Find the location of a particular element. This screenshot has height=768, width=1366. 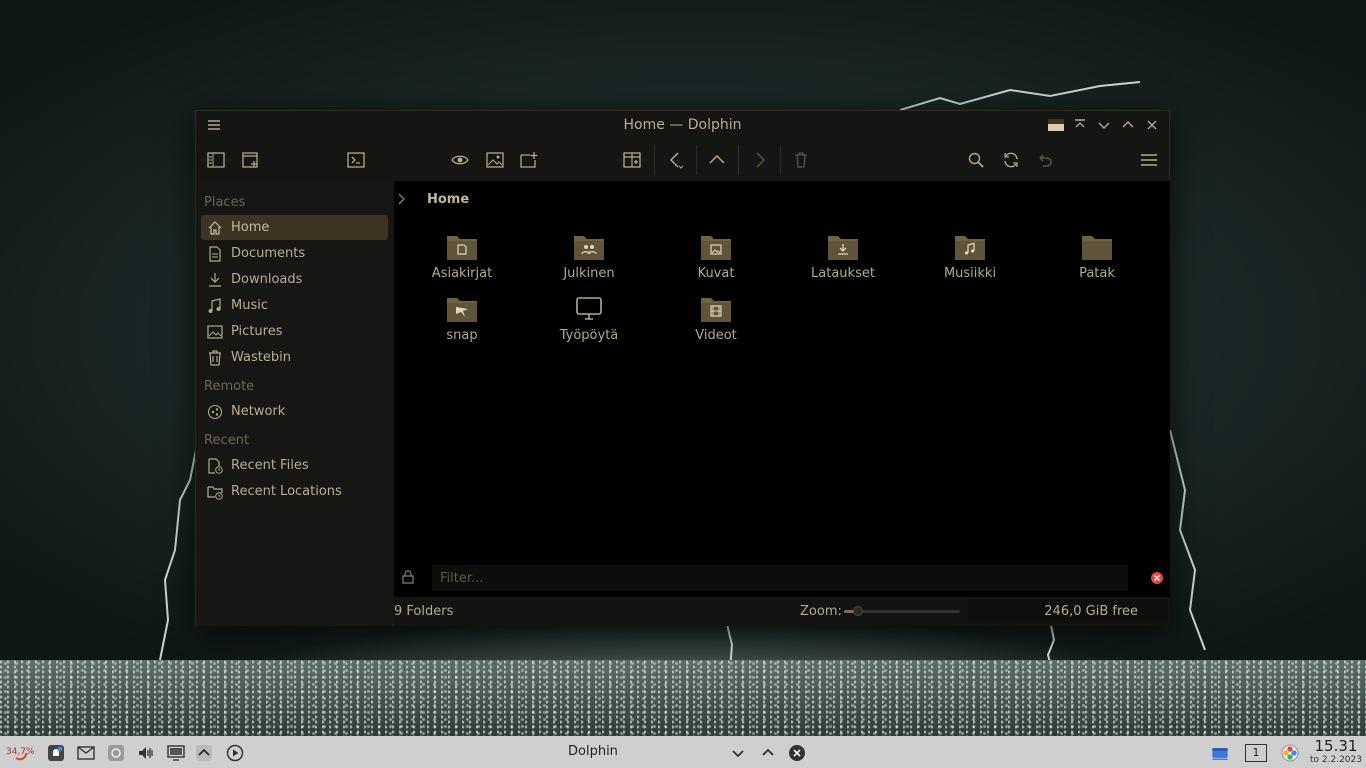

chevron-right-icon is located at coordinates (401, 201).